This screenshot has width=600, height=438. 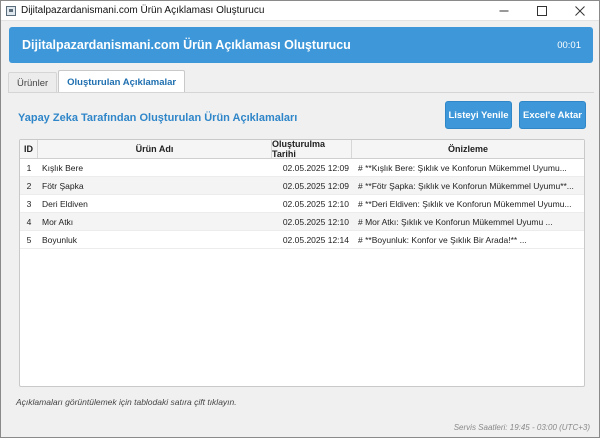 What do you see at coordinates (65, 203) in the screenshot?
I see `cell-name: Deri Eldiven` at bounding box center [65, 203].